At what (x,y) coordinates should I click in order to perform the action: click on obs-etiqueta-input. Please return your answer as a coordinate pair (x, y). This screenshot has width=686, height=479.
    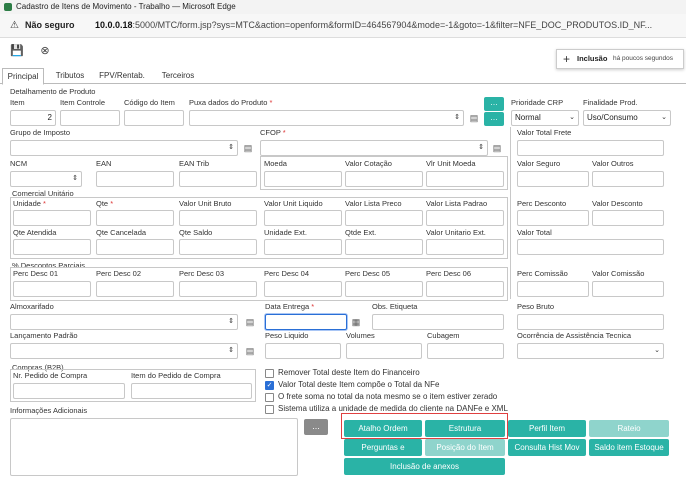
    Looking at the image, I should click on (438, 322).